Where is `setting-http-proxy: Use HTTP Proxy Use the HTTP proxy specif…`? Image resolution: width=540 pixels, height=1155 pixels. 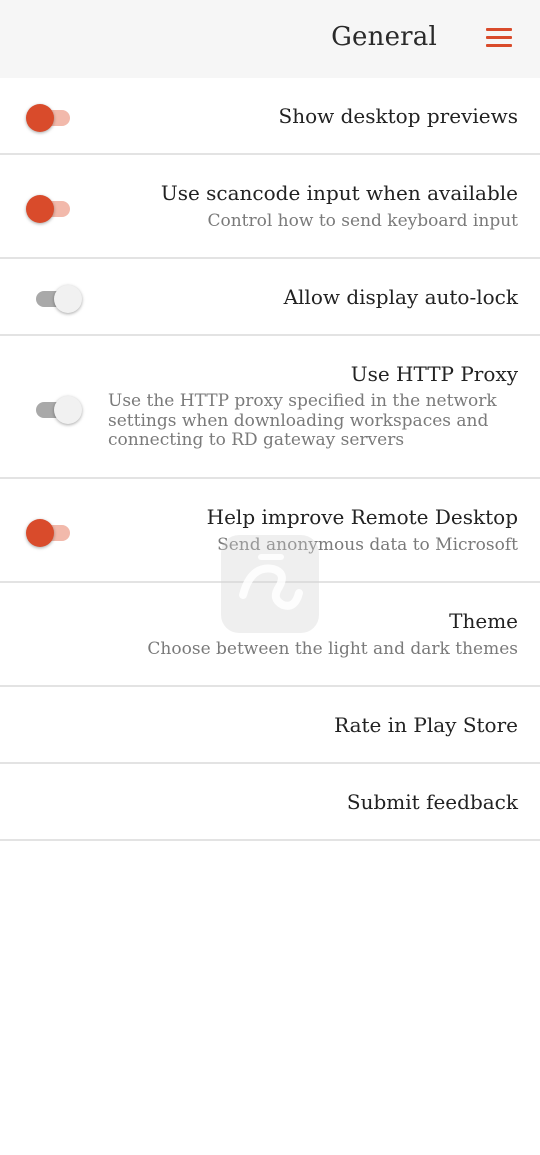 setting-http-proxy: Use HTTP Proxy Use the HTTP proxy specif… is located at coordinates (270, 407).